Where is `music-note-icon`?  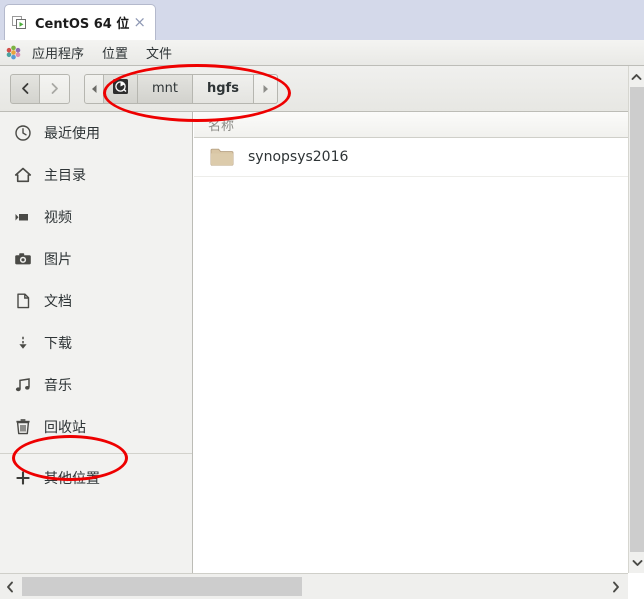 music-note-icon is located at coordinates (23, 385).